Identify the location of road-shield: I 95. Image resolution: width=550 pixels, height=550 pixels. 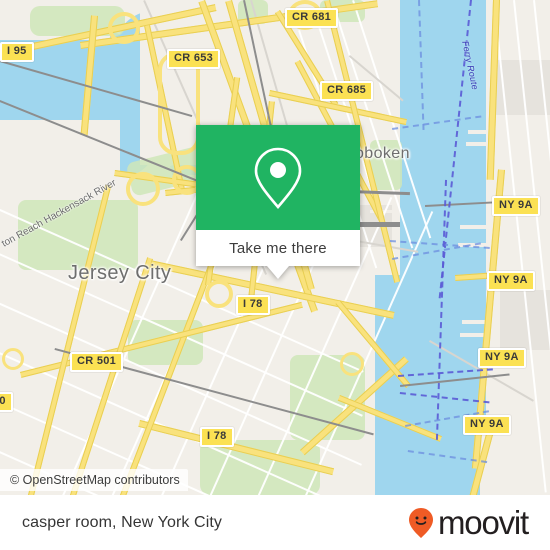
(17, 52).